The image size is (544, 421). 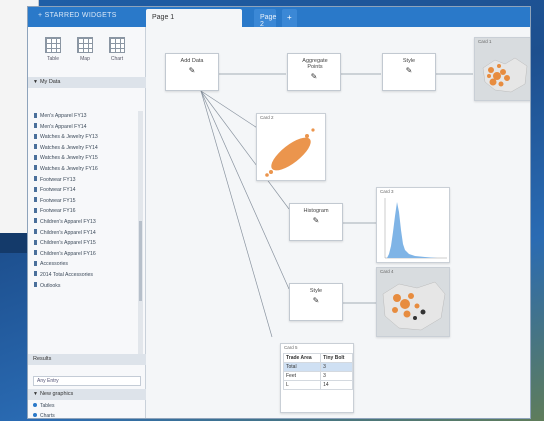 I want to click on node-label: Histogram, so click(x=316, y=211).